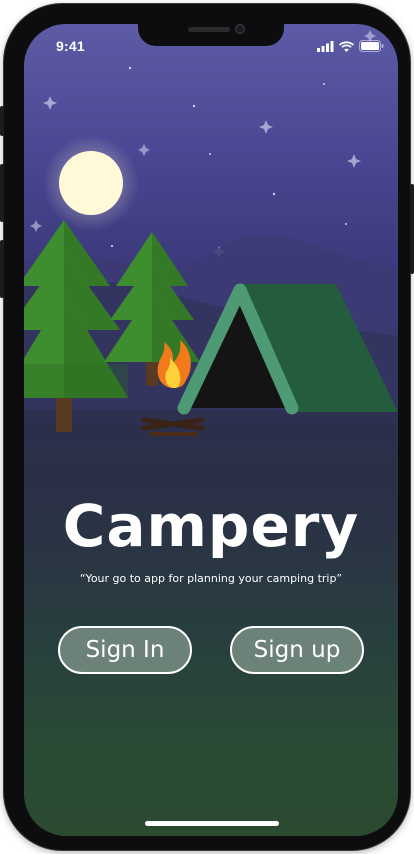 This screenshot has width=414, height=854. Describe the element at coordinates (2, 269) in the screenshot. I see `phone-volume-down` at that location.